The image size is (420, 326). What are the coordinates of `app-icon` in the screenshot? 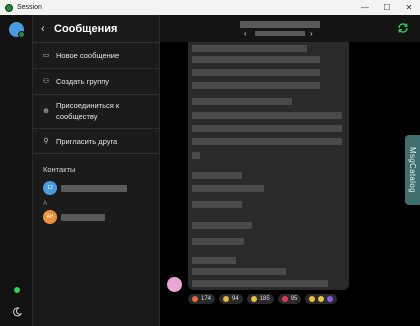 It's located at (9, 7).